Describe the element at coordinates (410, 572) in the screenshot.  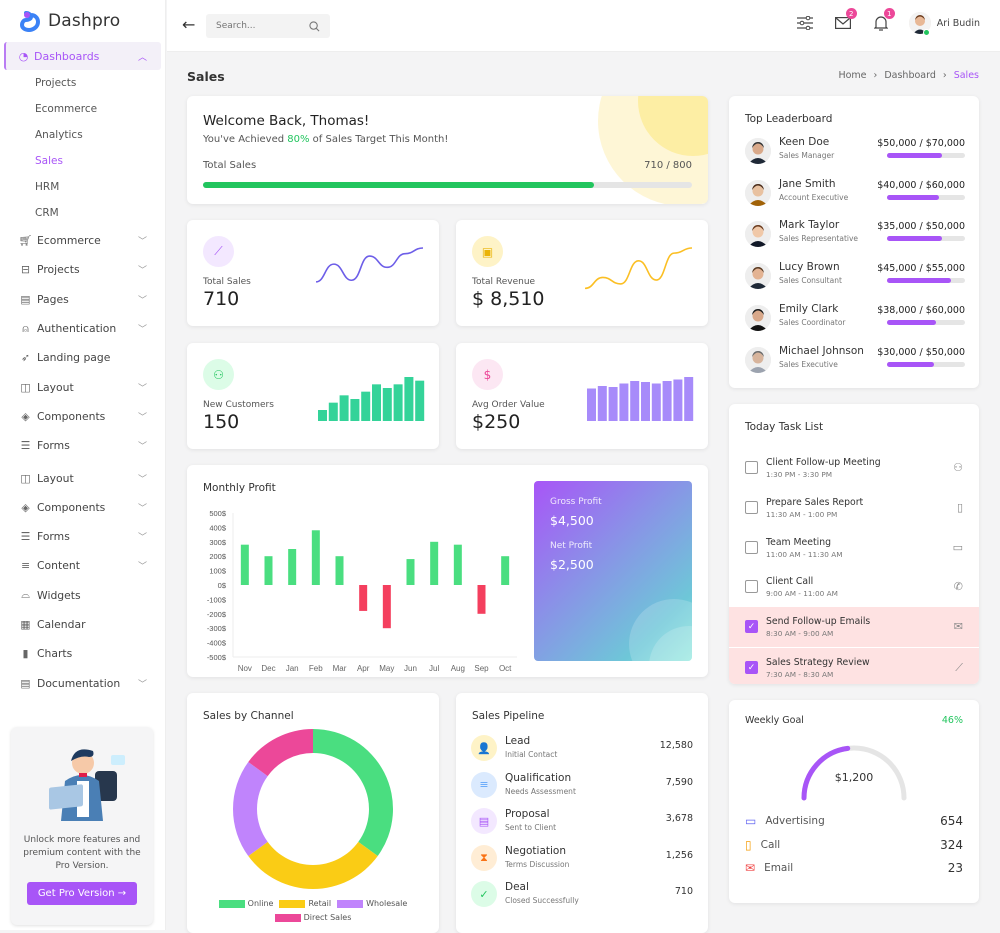
I see `profit-bar-jun` at that location.